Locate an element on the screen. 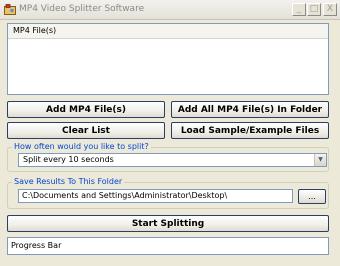 This screenshot has height=266, width=340. close-icon: X is located at coordinates (330, 9).